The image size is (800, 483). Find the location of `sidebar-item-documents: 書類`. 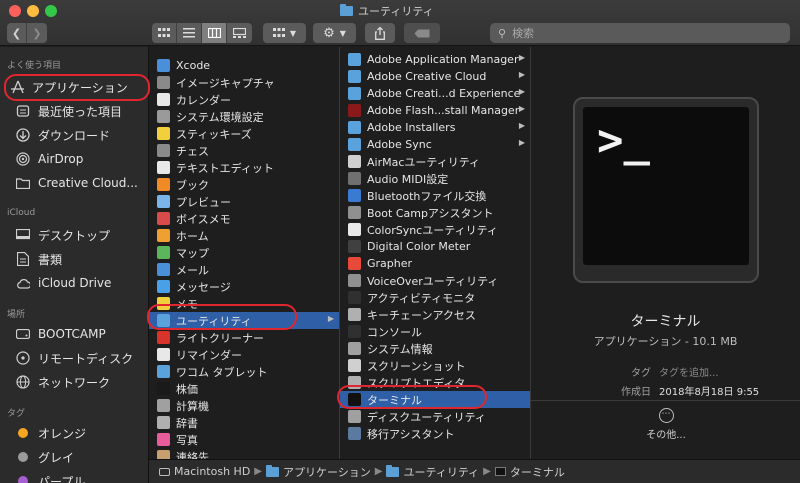

sidebar-item-documents: 書類 is located at coordinates (39, 259).